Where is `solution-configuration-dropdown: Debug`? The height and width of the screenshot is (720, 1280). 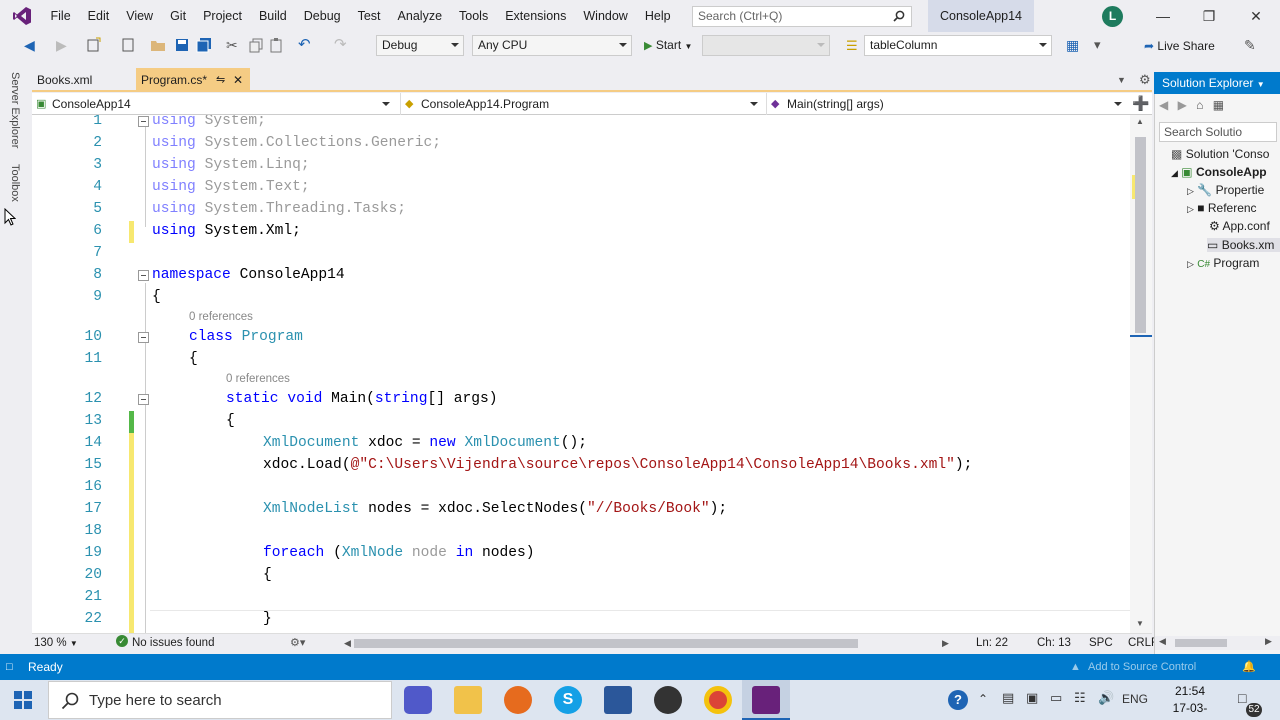 solution-configuration-dropdown: Debug is located at coordinates (420, 45).